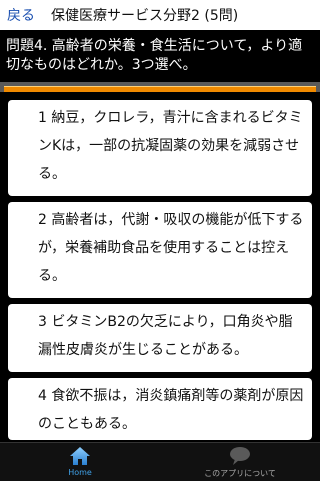 This screenshot has width=320, height=481. I want to click on app-header: 戻る 保健医療サービス分野2 (5問), so click(160, 15).